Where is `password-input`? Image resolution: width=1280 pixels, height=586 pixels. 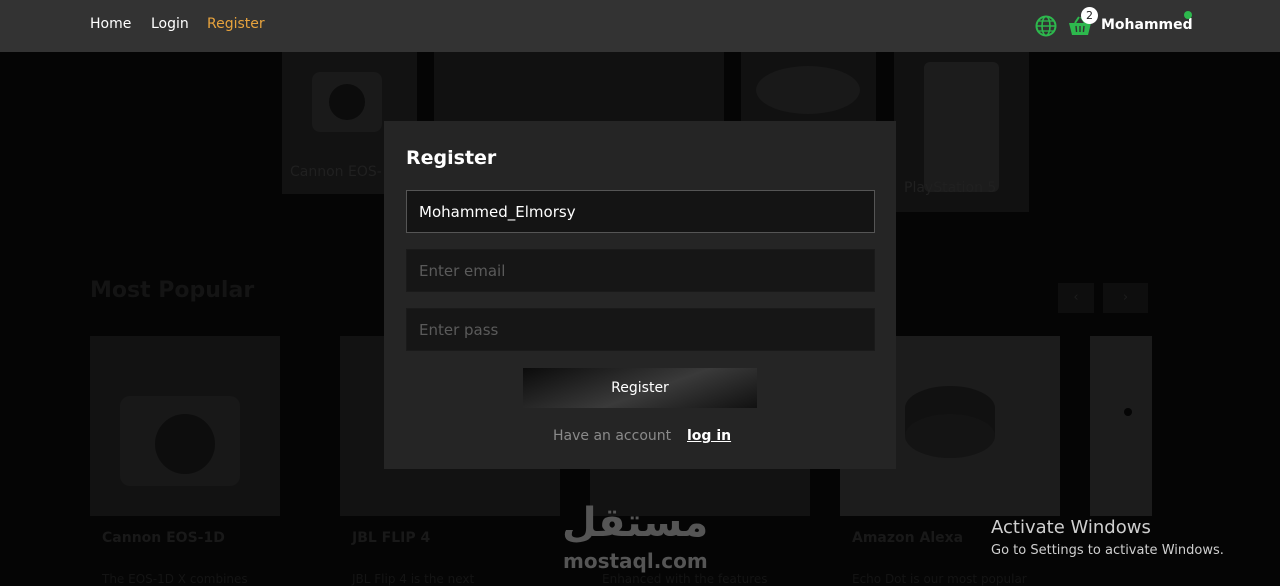 password-input is located at coordinates (640, 329).